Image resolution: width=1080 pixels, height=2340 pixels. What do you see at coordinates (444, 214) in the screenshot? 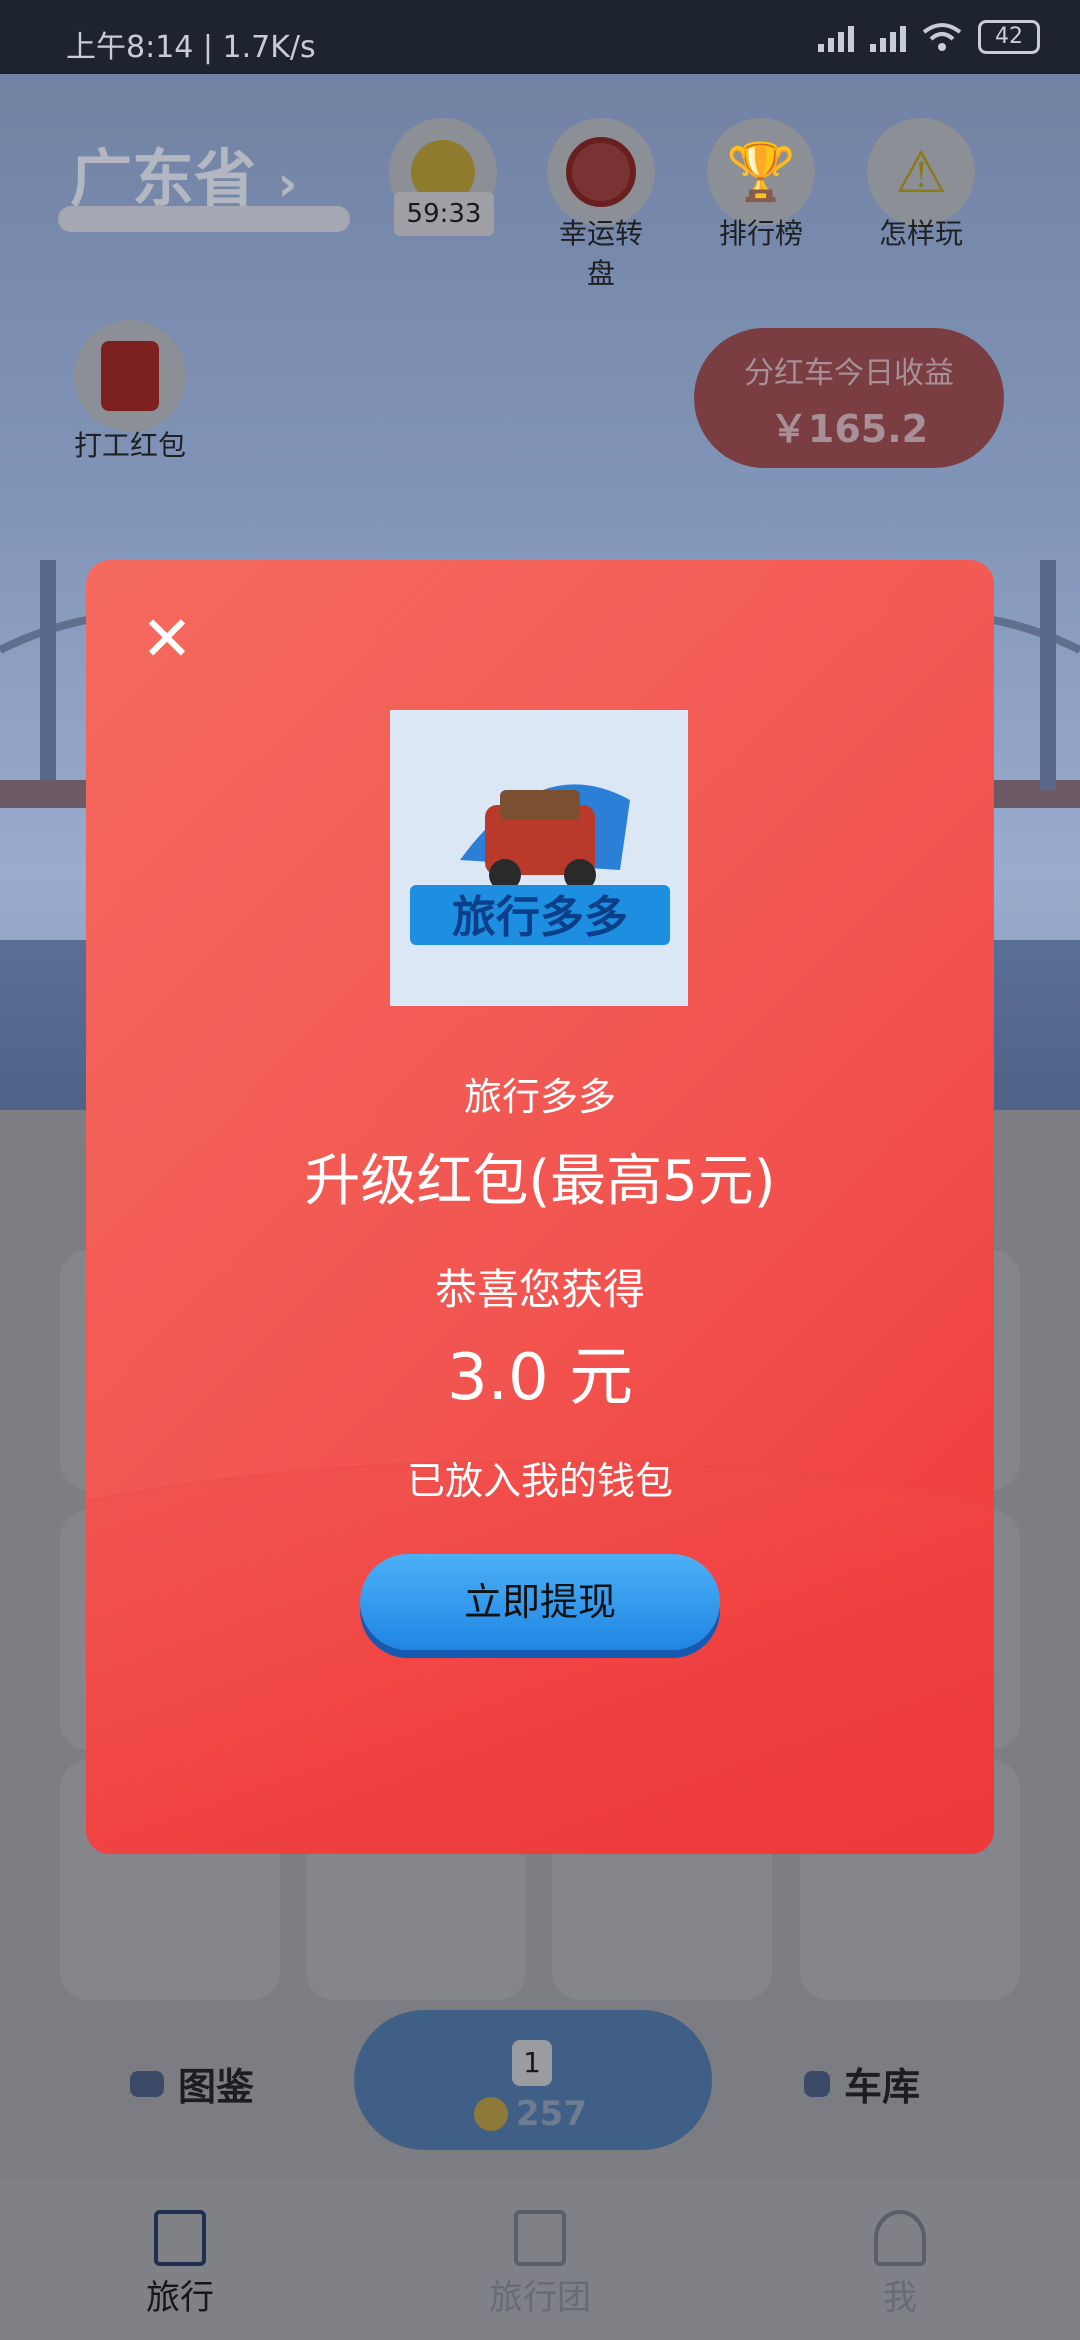
I see `countdown-timer: 59:33` at bounding box center [444, 214].